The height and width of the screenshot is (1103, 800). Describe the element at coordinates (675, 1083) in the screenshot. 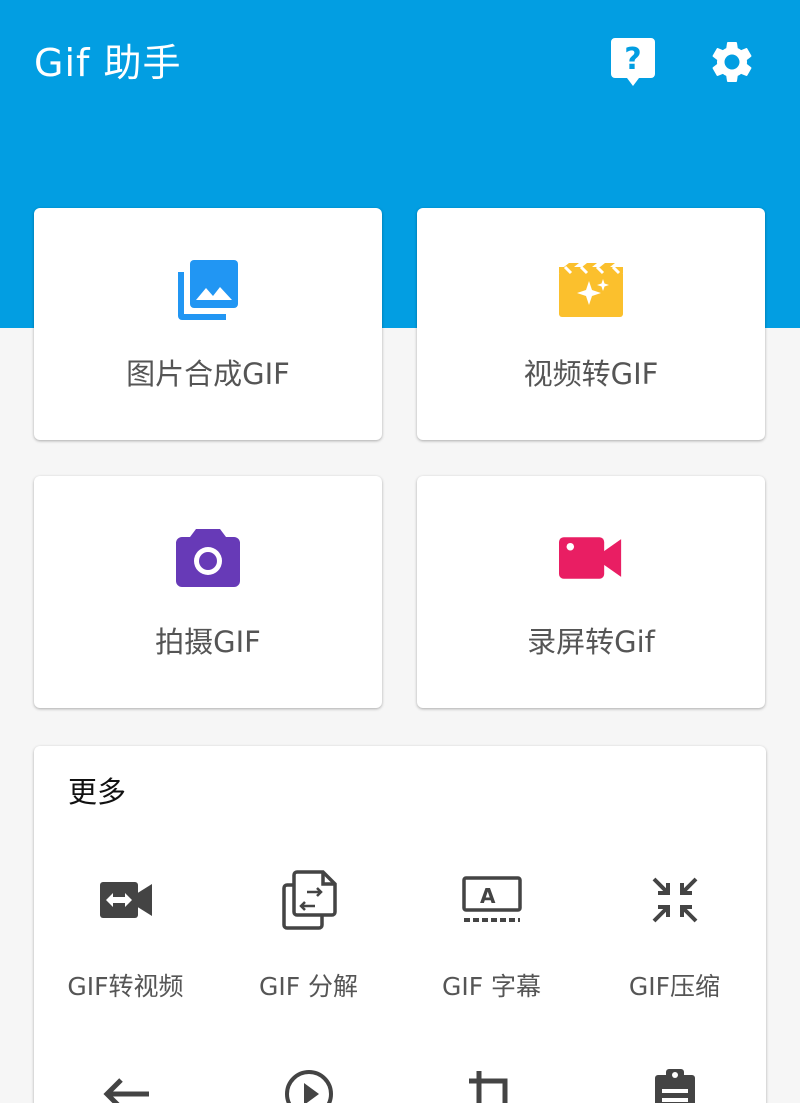

I see `clipboard-icon` at that location.